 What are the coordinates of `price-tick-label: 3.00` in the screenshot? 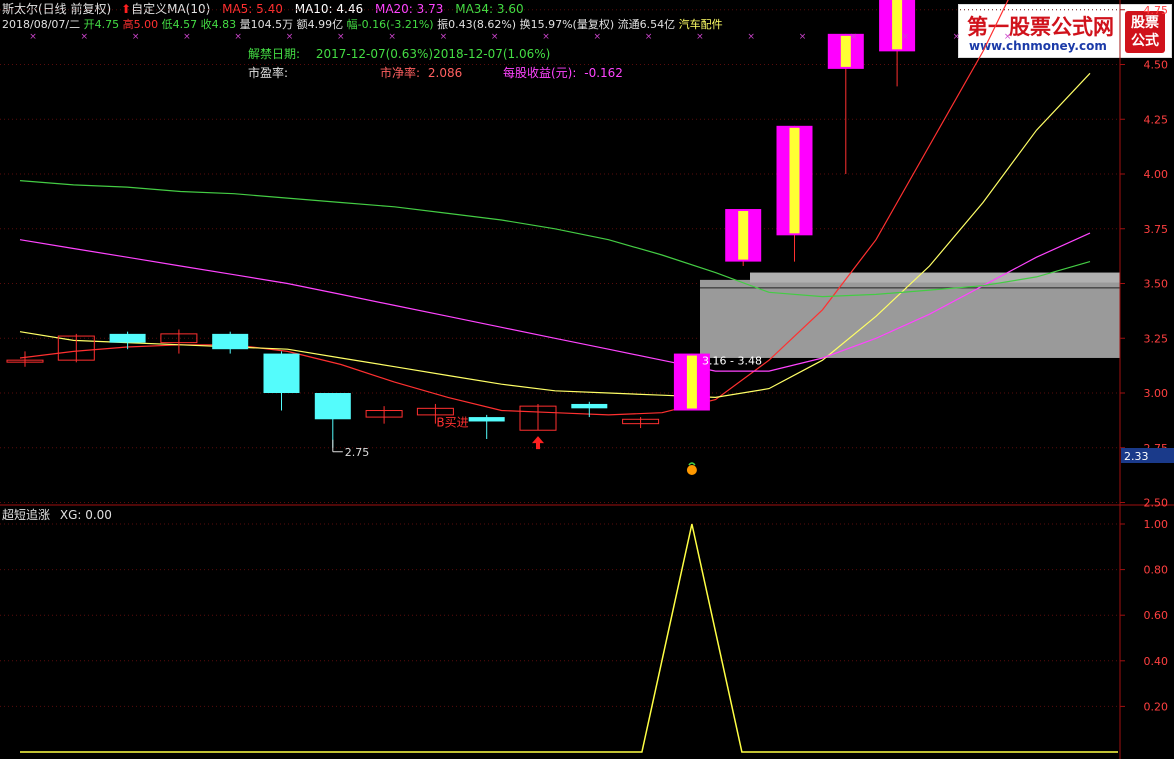 It's located at (1156, 393).